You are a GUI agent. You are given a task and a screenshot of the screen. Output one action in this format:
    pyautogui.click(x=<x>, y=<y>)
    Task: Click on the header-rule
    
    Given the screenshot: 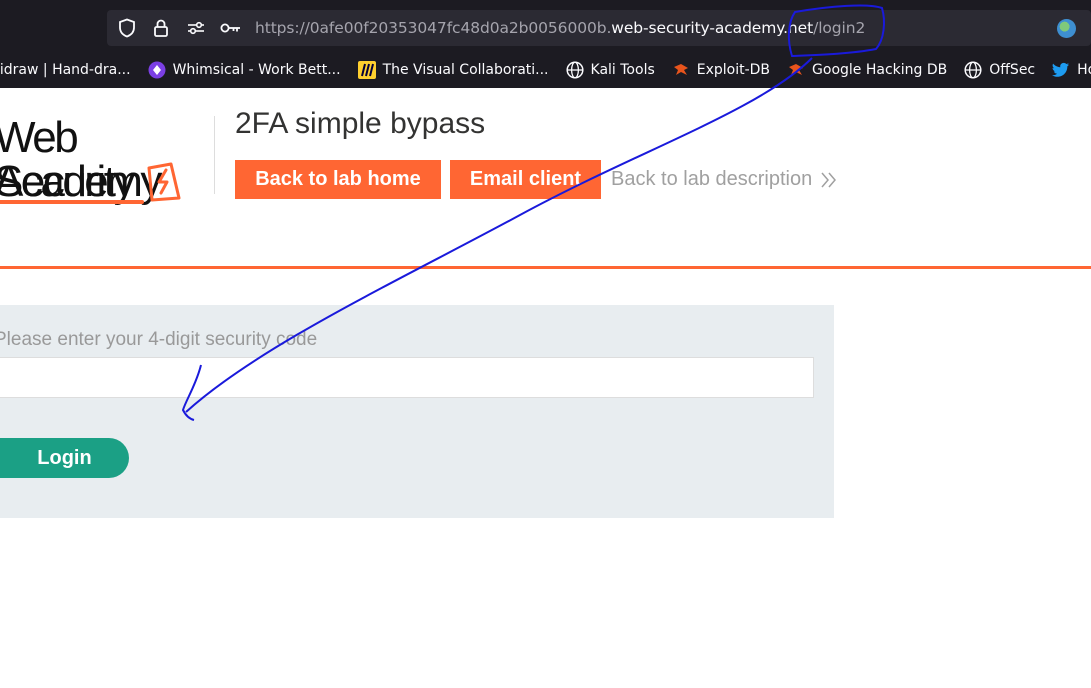 What is the action you would take?
    pyautogui.click(x=545, y=267)
    